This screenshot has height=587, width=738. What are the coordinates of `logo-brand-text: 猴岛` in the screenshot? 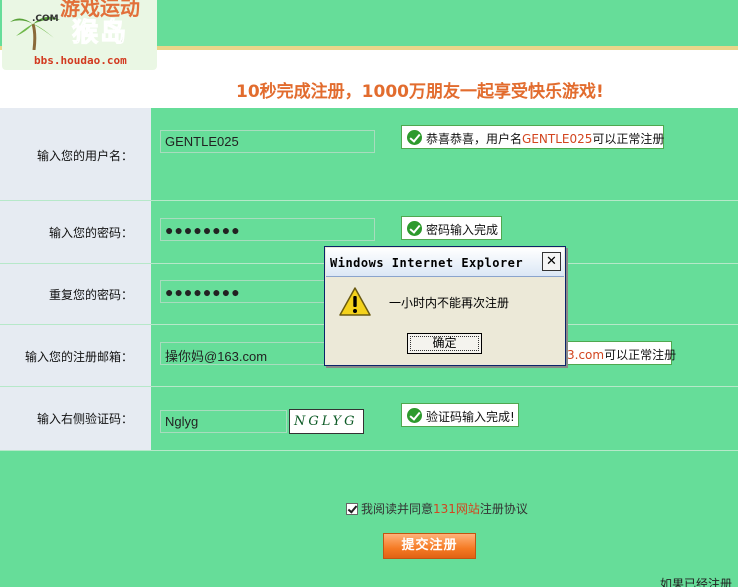 It's located at (100, 33).